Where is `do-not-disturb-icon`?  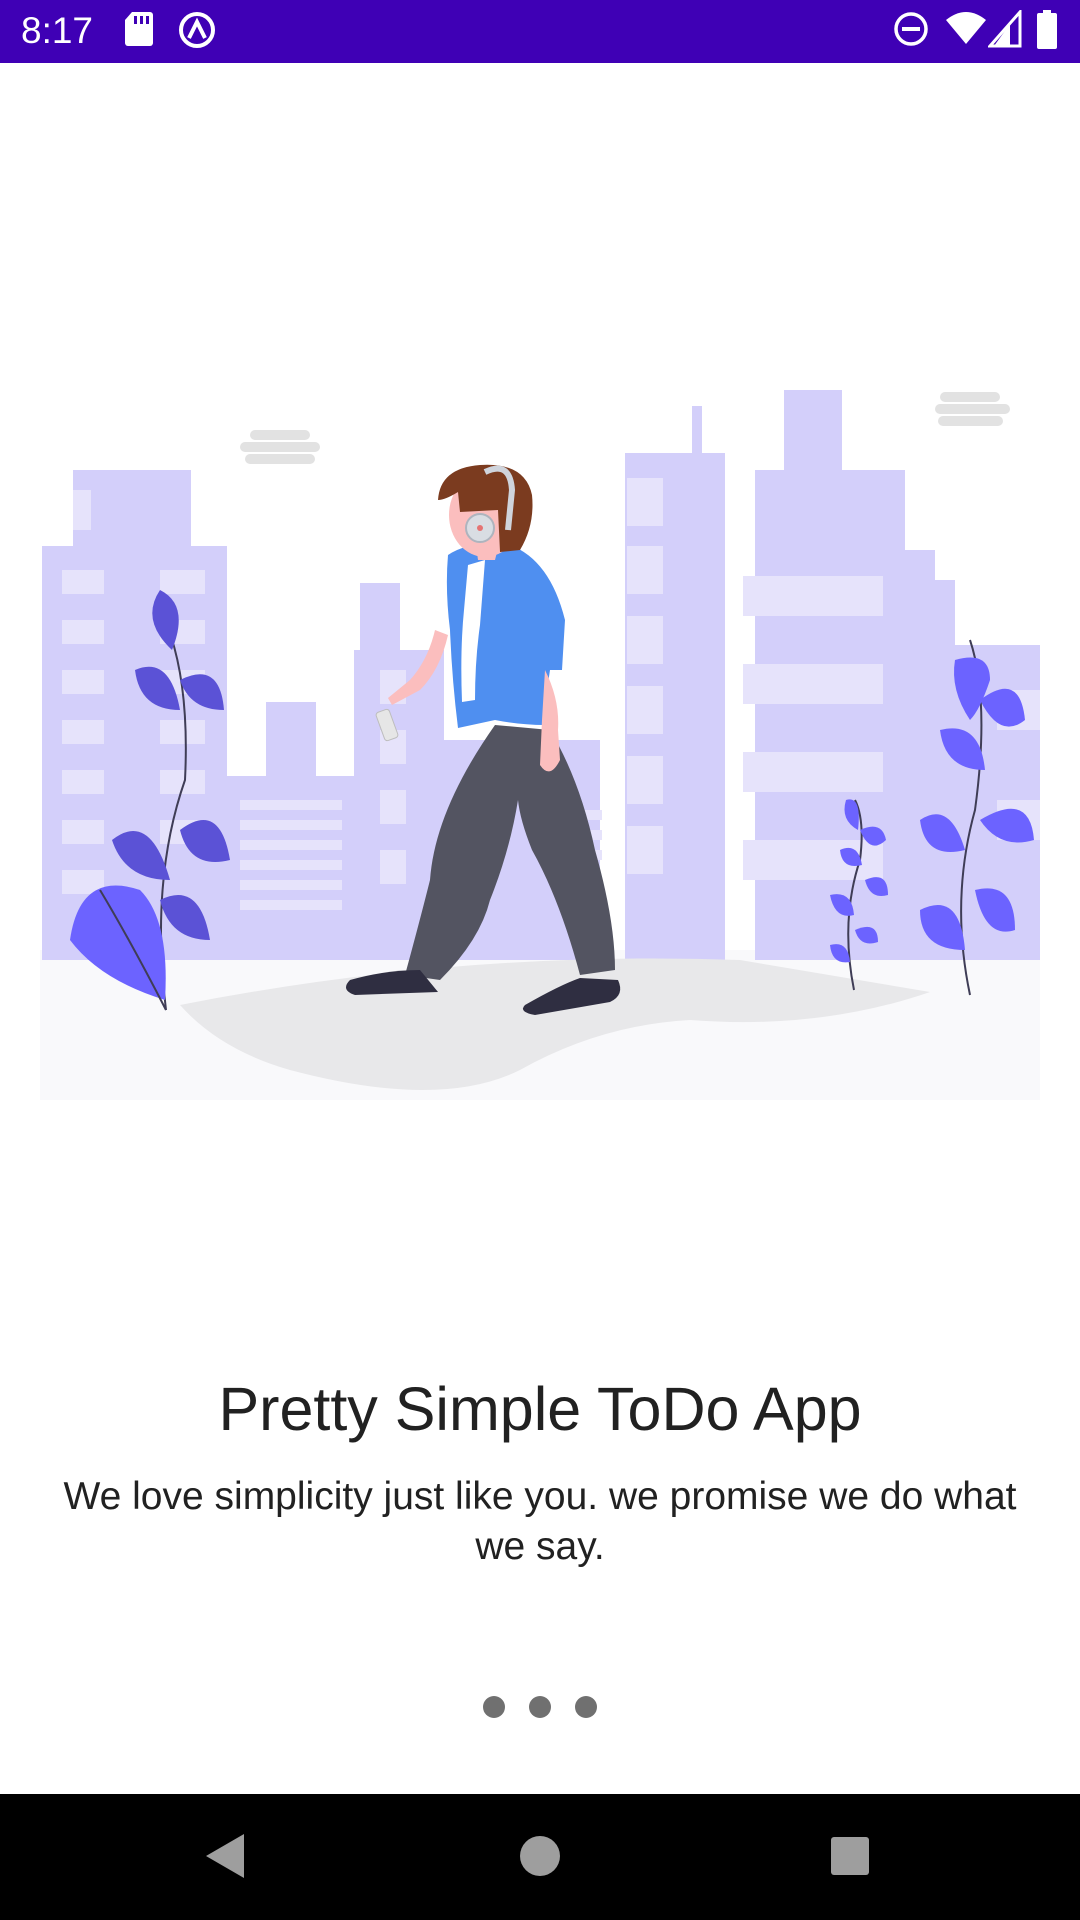 do-not-disturb-icon is located at coordinates (911, 29).